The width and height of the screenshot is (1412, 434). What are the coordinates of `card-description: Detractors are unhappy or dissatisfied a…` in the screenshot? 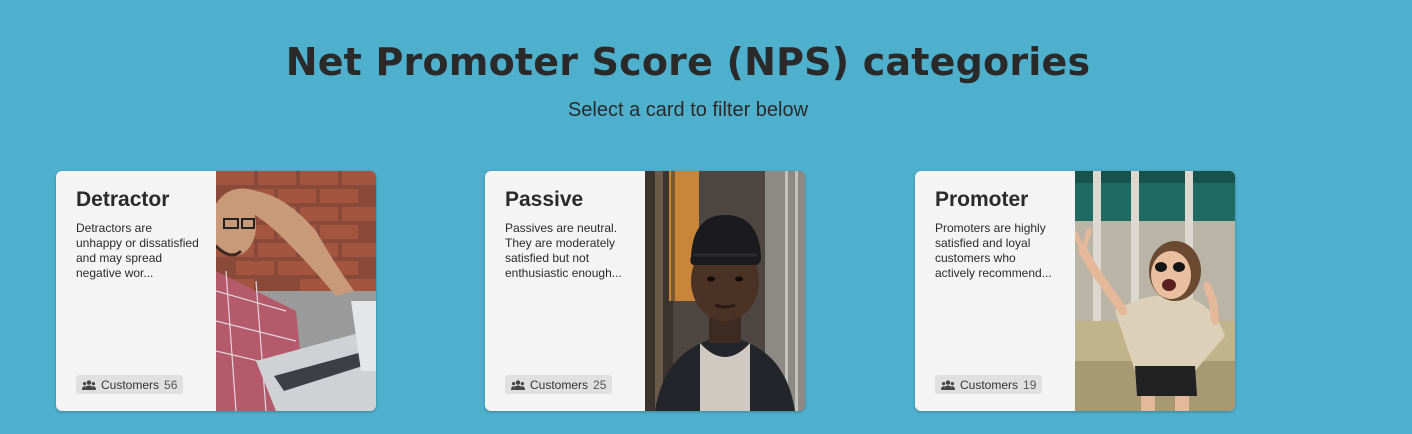 It's located at (137, 250).